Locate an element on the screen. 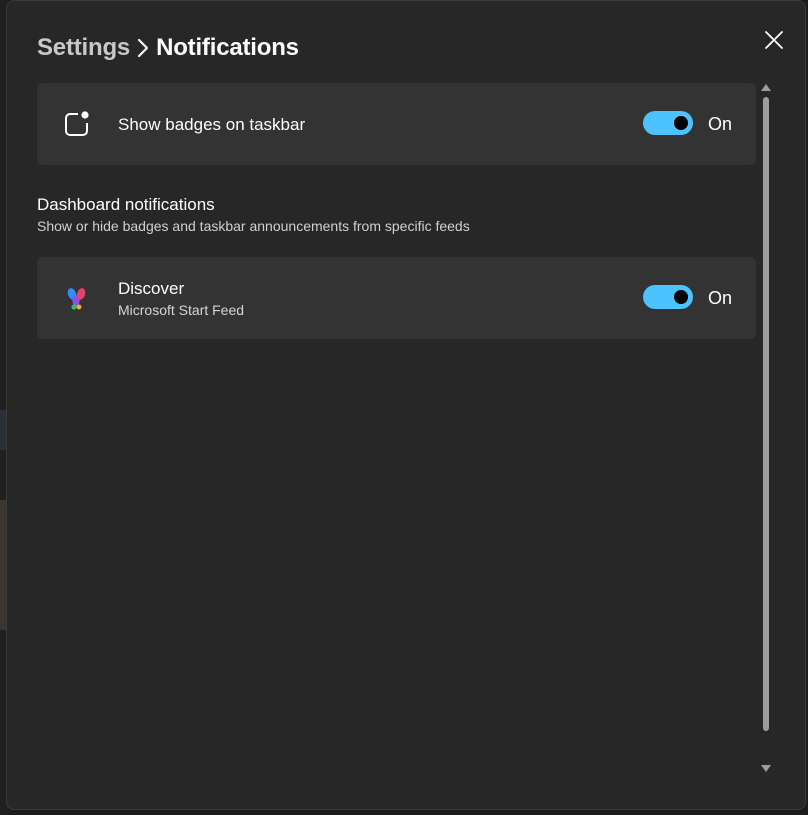 The width and height of the screenshot is (808, 815). vertical-scrollbar is located at coordinates (766, 430).